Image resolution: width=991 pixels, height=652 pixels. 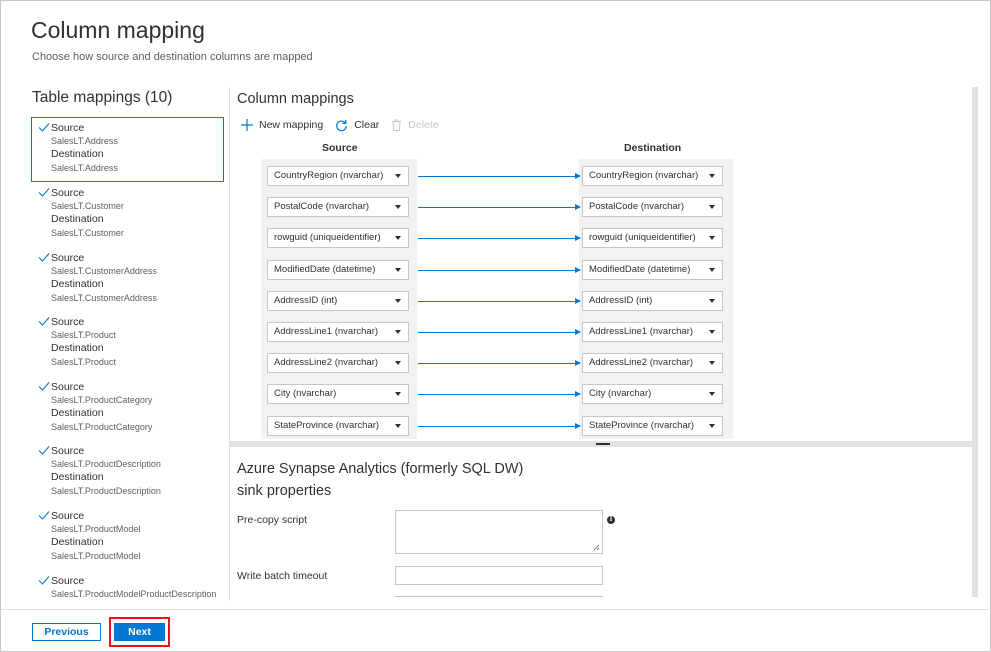 What do you see at coordinates (652, 363) in the screenshot?
I see `destination-column-dropdown: AddressLine2 (nvarchar)` at bounding box center [652, 363].